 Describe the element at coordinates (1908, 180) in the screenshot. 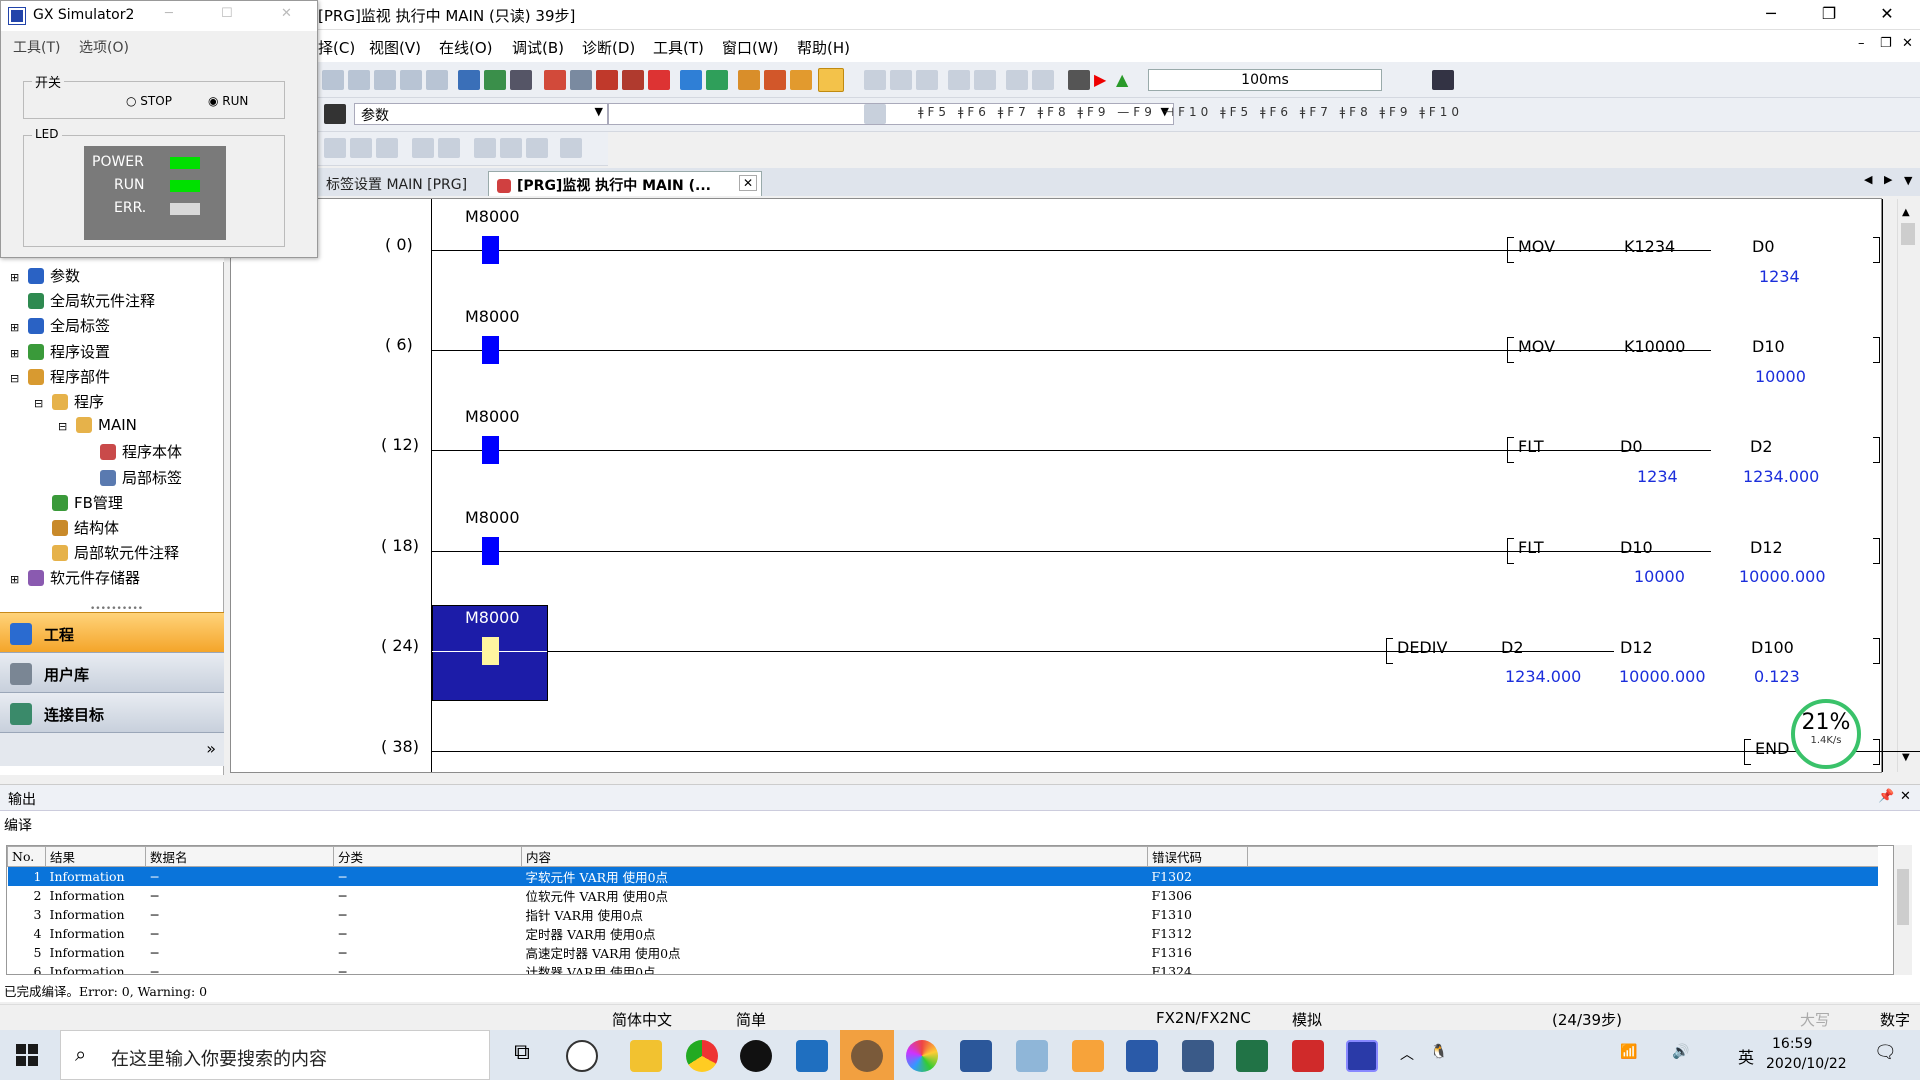

I see `tab-list-icon: ▼` at that location.